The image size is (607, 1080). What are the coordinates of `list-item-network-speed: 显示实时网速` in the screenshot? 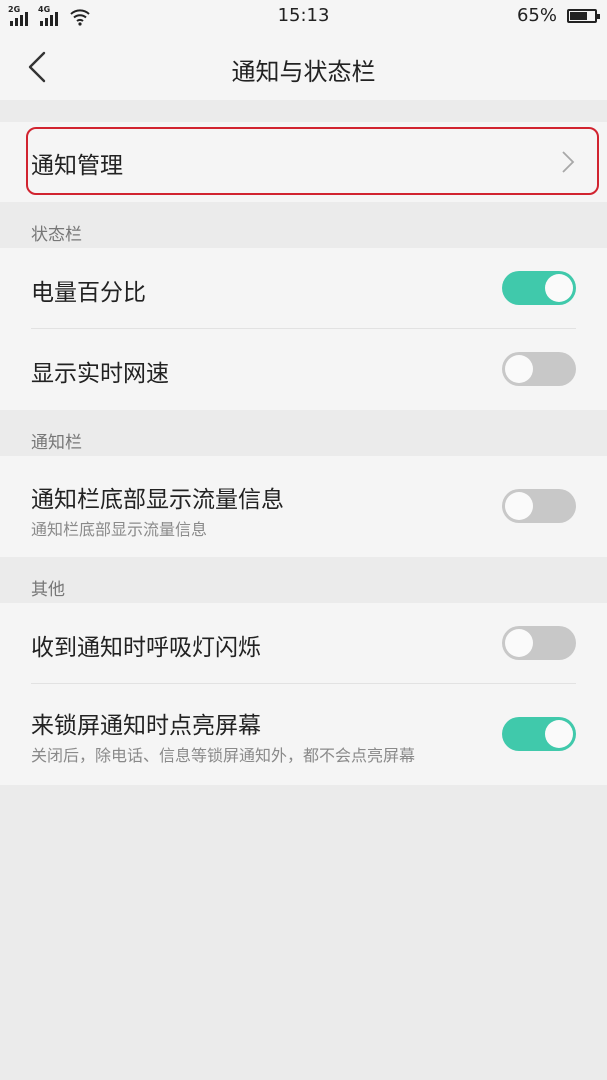 It's located at (303, 369).